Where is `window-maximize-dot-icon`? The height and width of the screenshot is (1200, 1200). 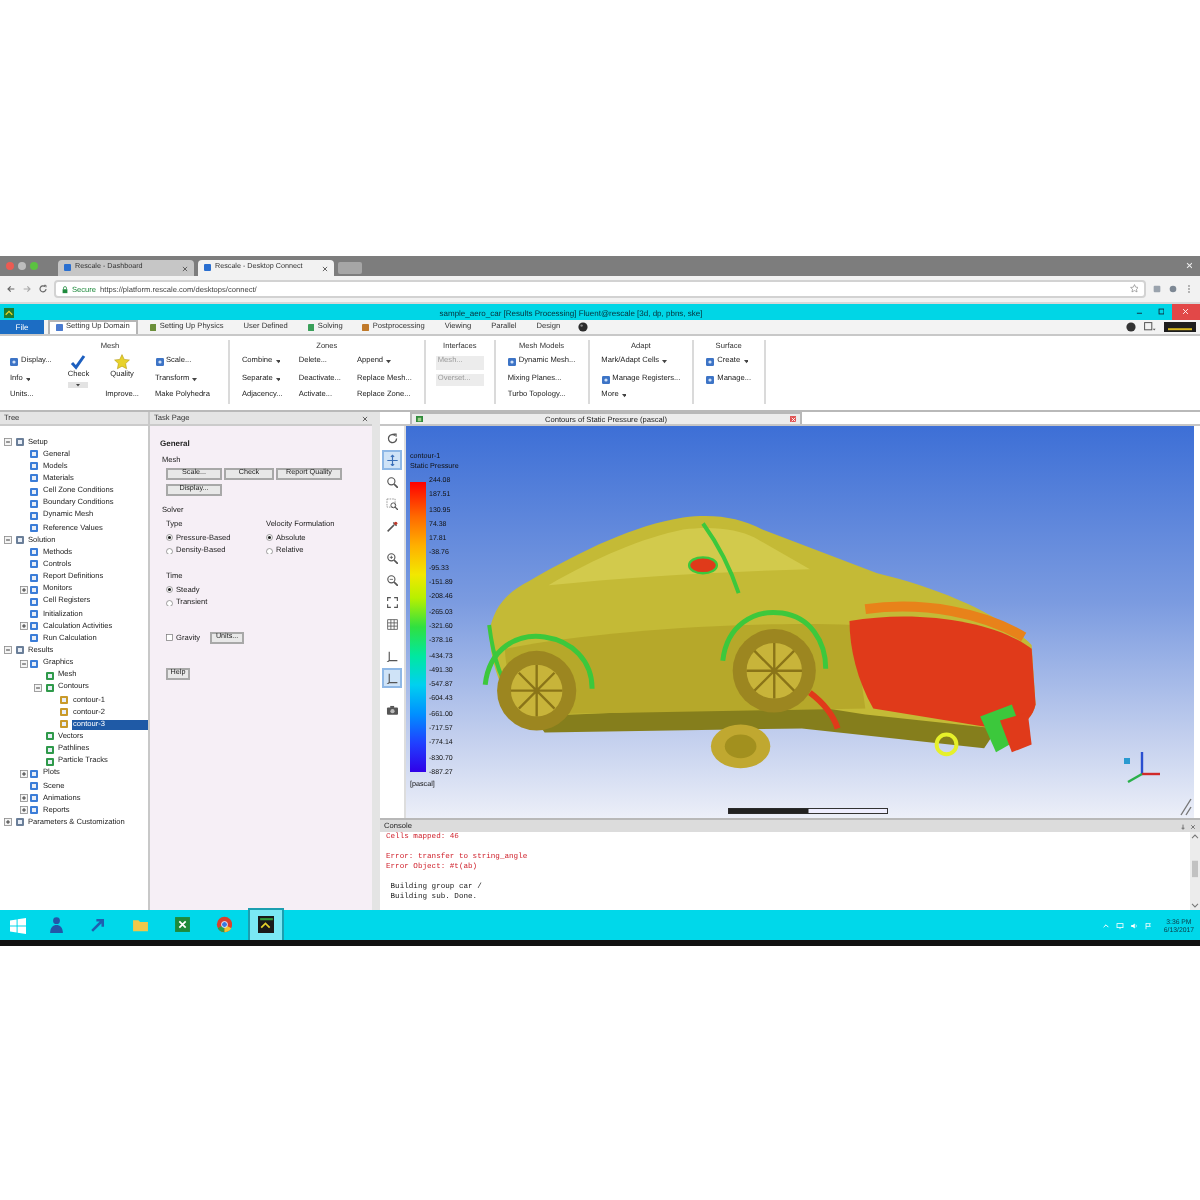 window-maximize-dot-icon is located at coordinates (34, 266).